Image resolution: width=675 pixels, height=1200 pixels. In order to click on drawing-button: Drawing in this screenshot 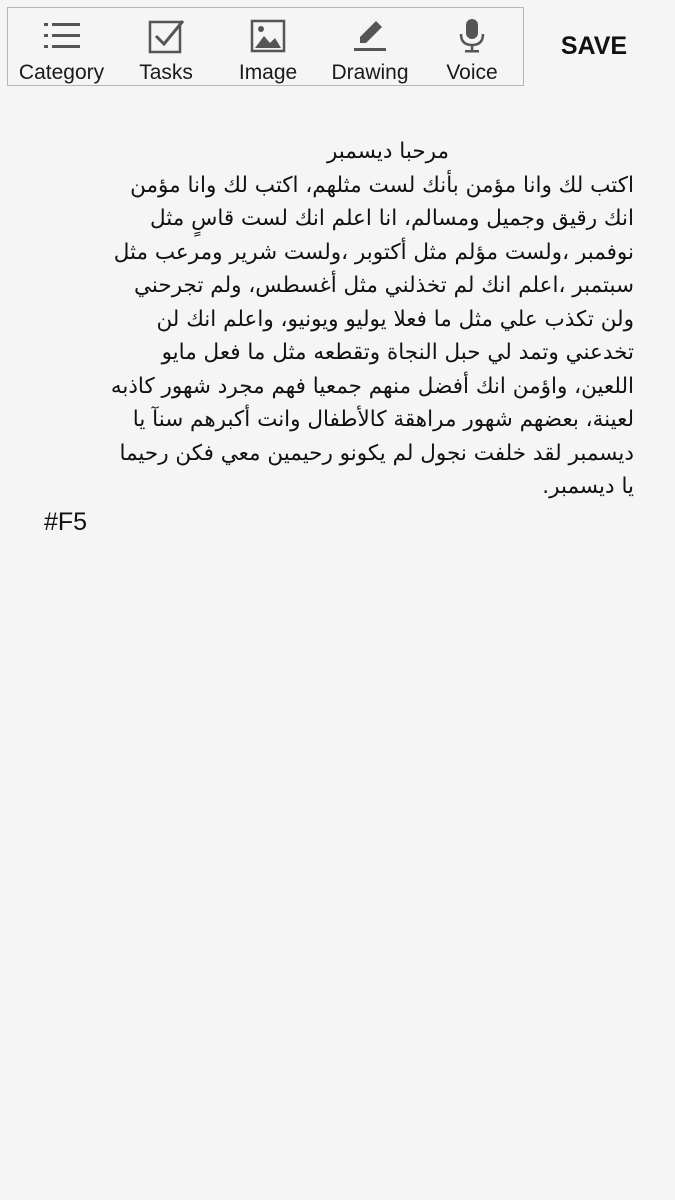, I will do `click(370, 46)`.